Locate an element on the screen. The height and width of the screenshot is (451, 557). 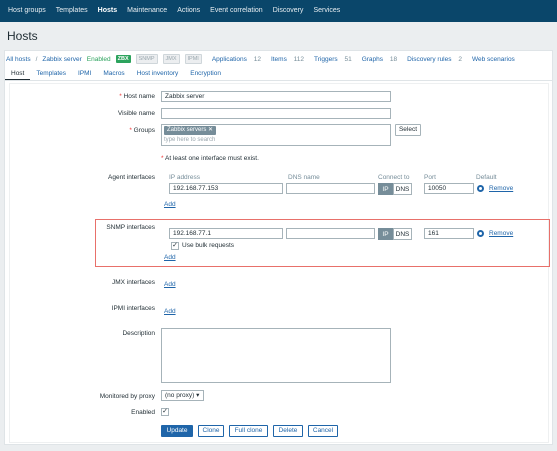
host-name-link: Zabbix server is located at coordinates (61, 59).